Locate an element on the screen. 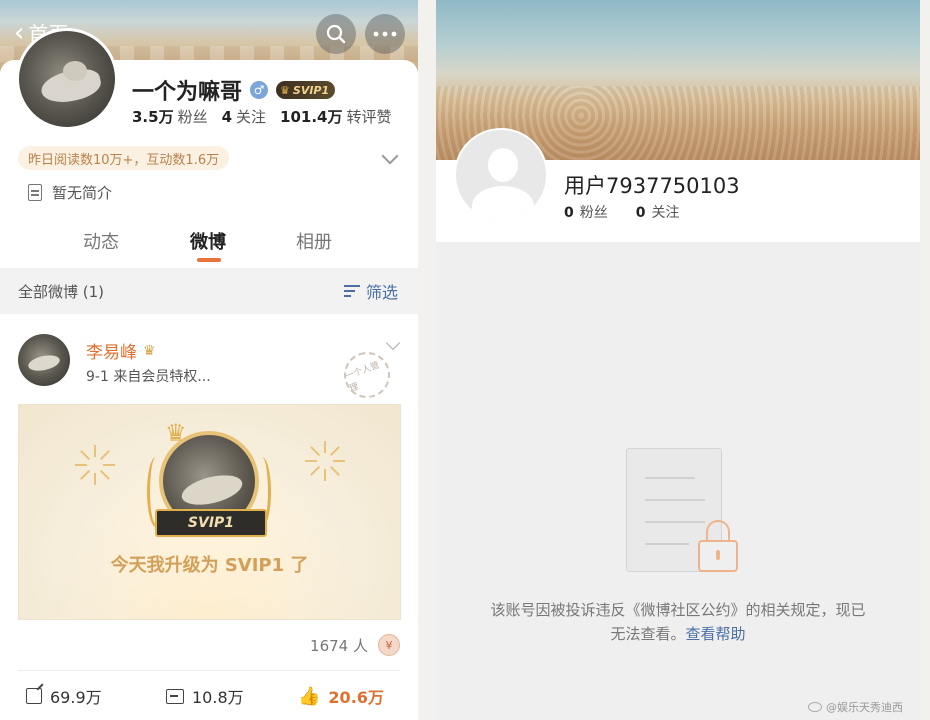 This screenshot has height=720, width=930. stat-followers: 0 粉丝 is located at coordinates (586, 212).